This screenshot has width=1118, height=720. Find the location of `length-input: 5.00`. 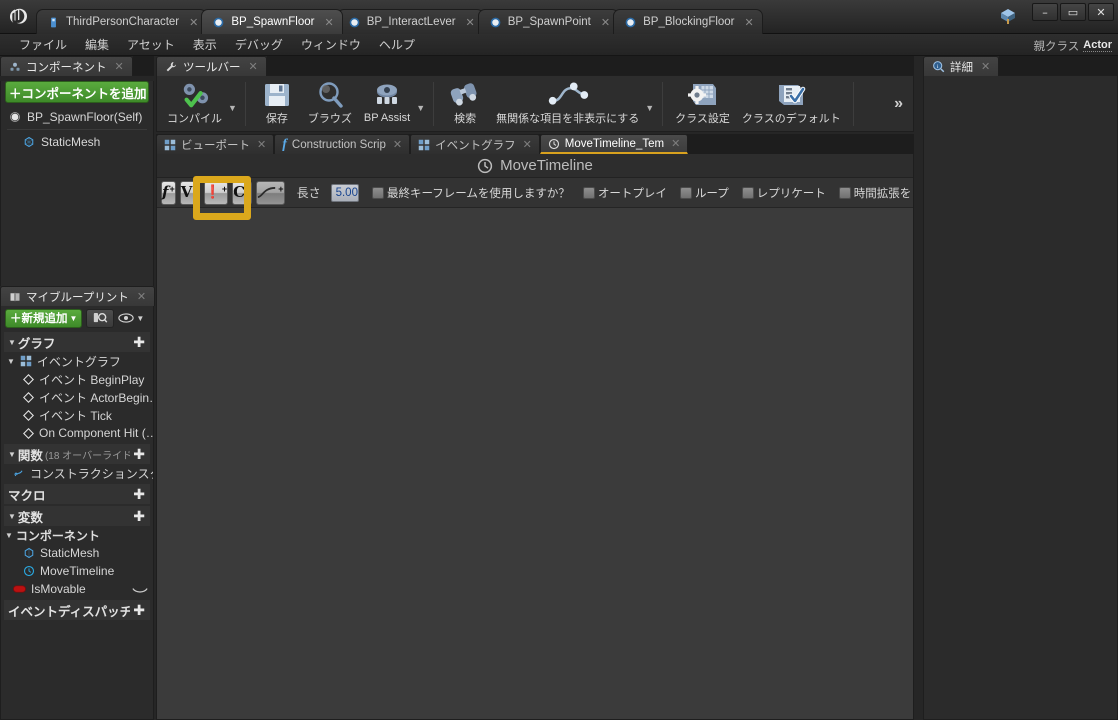

length-input: 5.00 is located at coordinates (344, 192).